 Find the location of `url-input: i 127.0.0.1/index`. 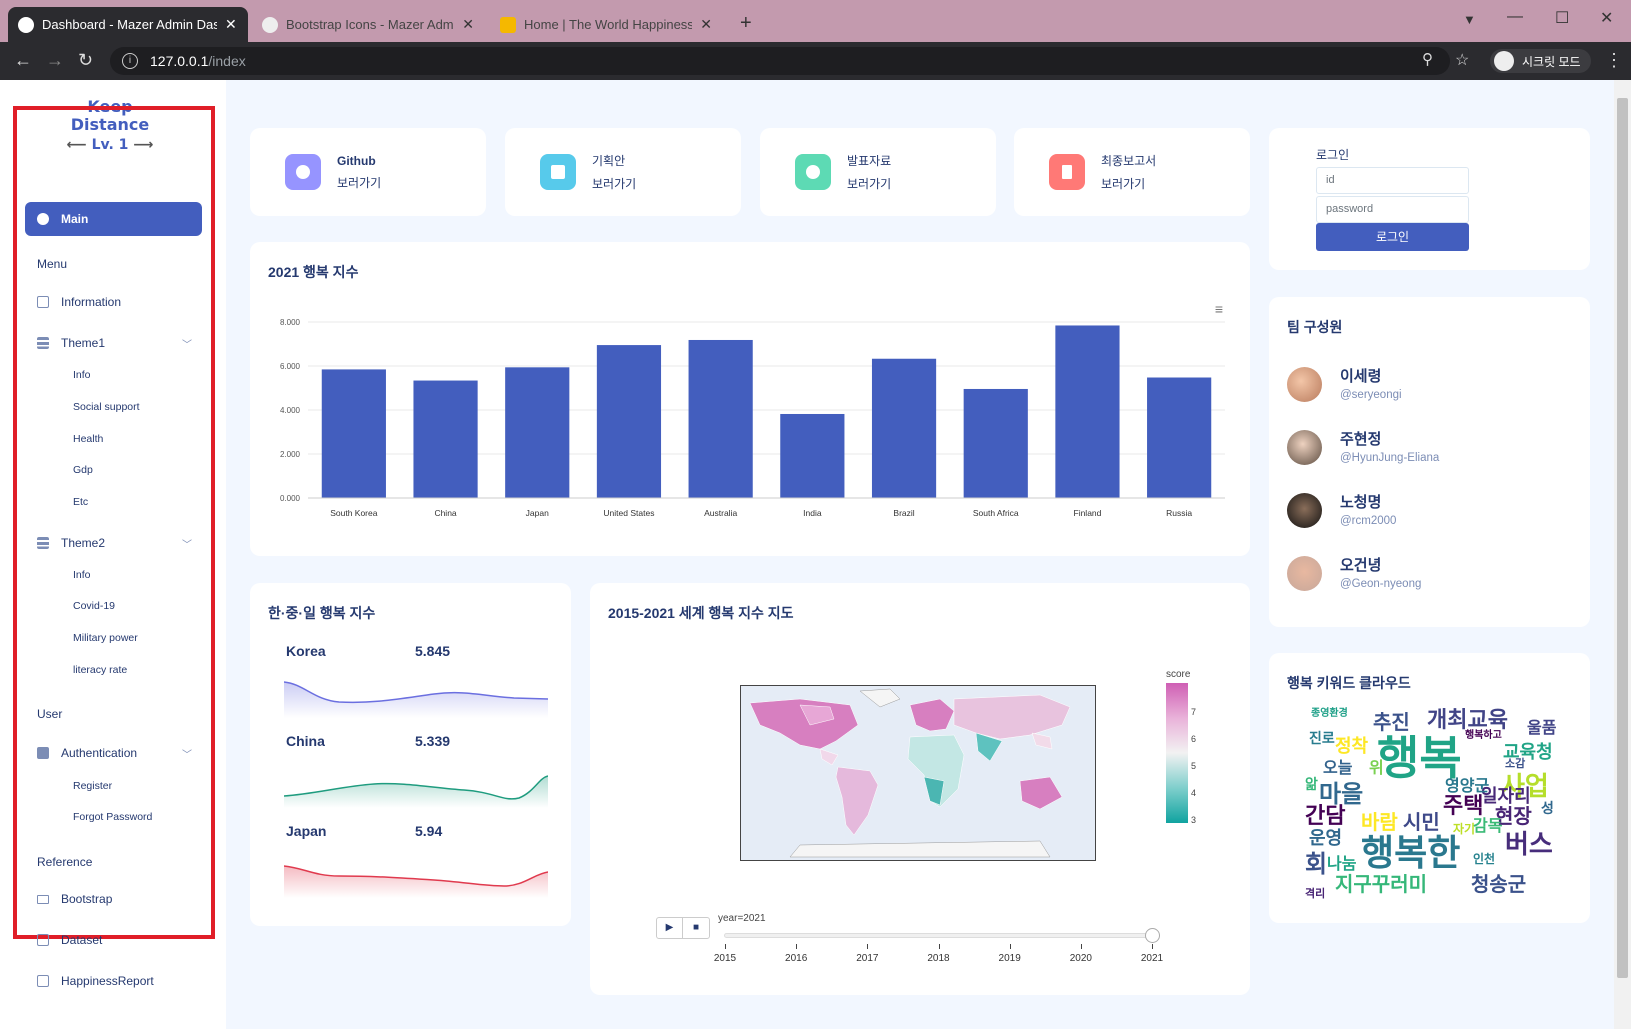

url-input: i 127.0.0.1/index is located at coordinates (780, 61).